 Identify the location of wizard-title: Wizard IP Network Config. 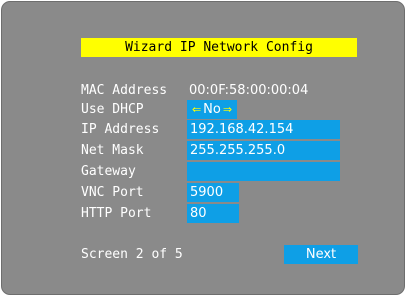
(219, 47).